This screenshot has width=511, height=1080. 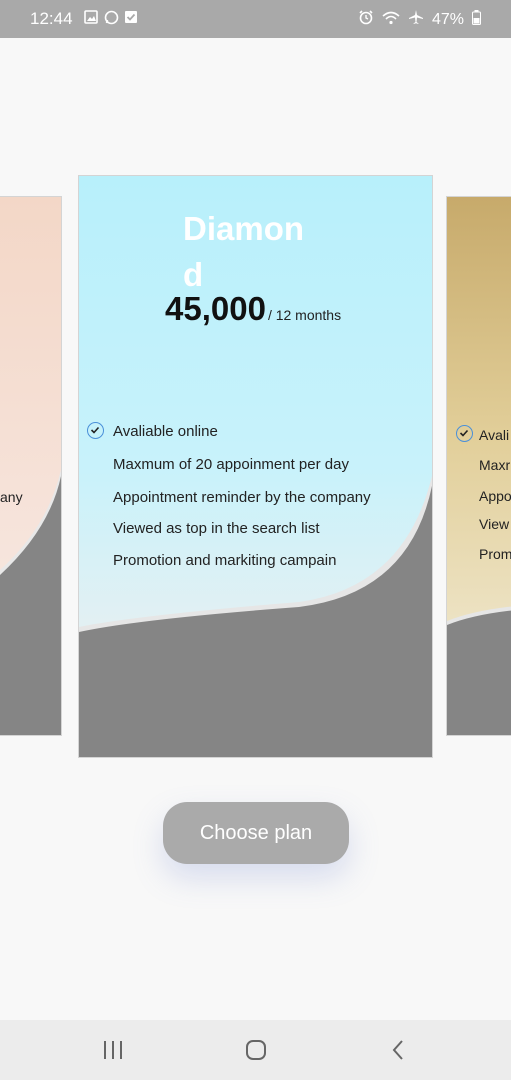 What do you see at coordinates (225, 560) in the screenshot?
I see `plan-feature: Promotion and markiting campain` at bounding box center [225, 560].